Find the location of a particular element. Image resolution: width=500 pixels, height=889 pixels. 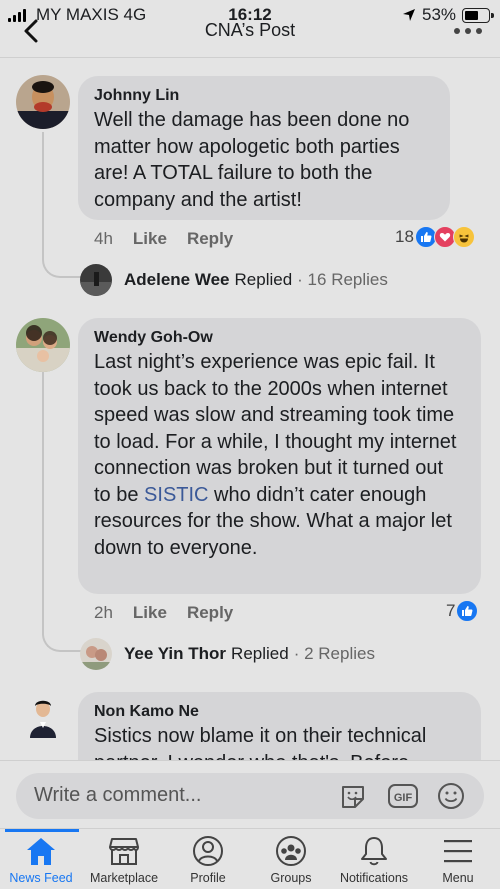

tab-label: Notifications is located at coordinates (374, 878).